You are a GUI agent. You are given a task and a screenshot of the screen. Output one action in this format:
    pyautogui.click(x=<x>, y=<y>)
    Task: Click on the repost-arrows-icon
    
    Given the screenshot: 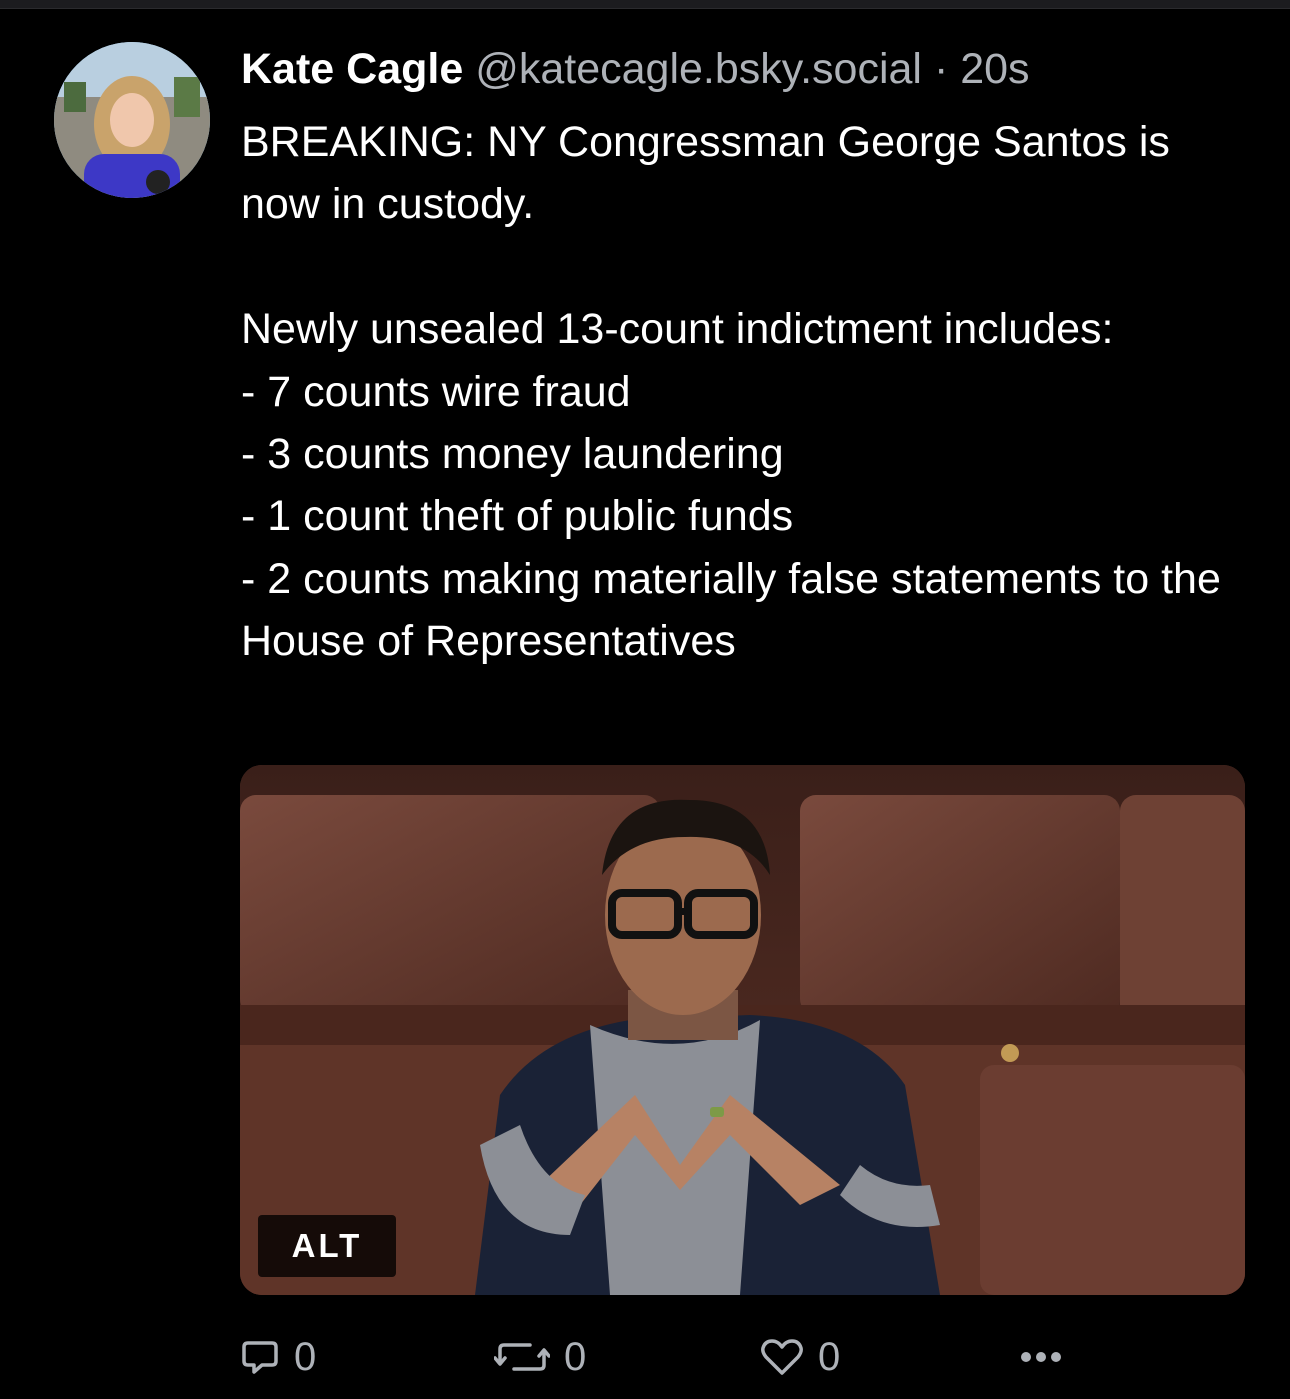 What is the action you would take?
    pyautogui.click(x=522, y=1357)
    